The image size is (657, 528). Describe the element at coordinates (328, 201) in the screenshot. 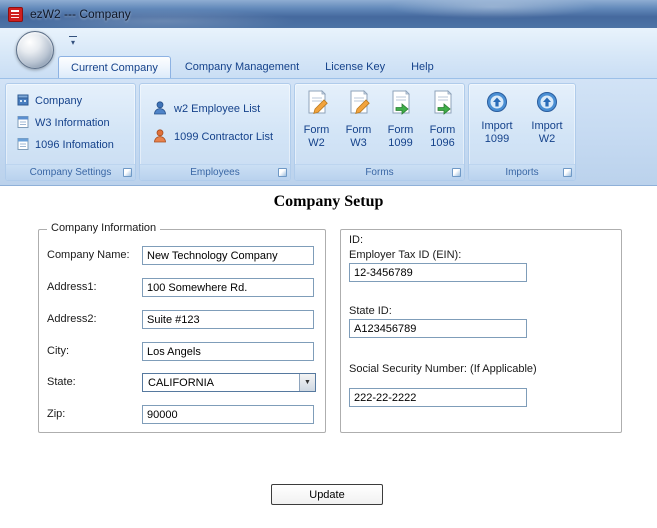

I see `page-title: Company Setup` at that location.